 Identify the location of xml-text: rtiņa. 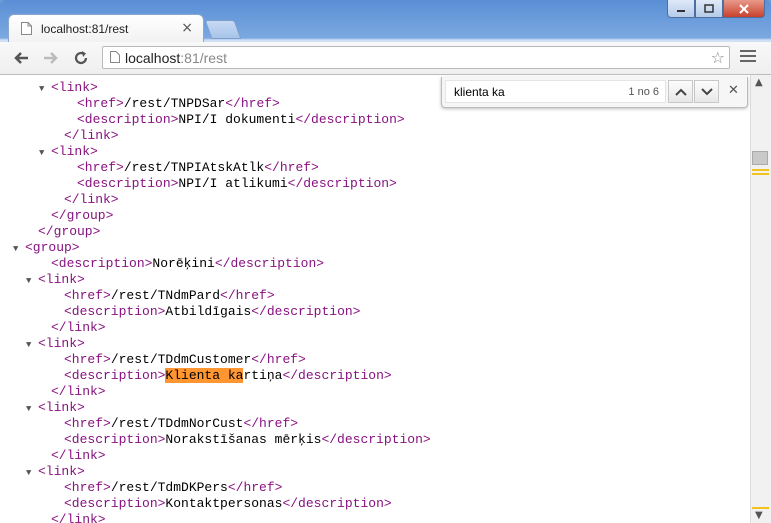
(263, 375).